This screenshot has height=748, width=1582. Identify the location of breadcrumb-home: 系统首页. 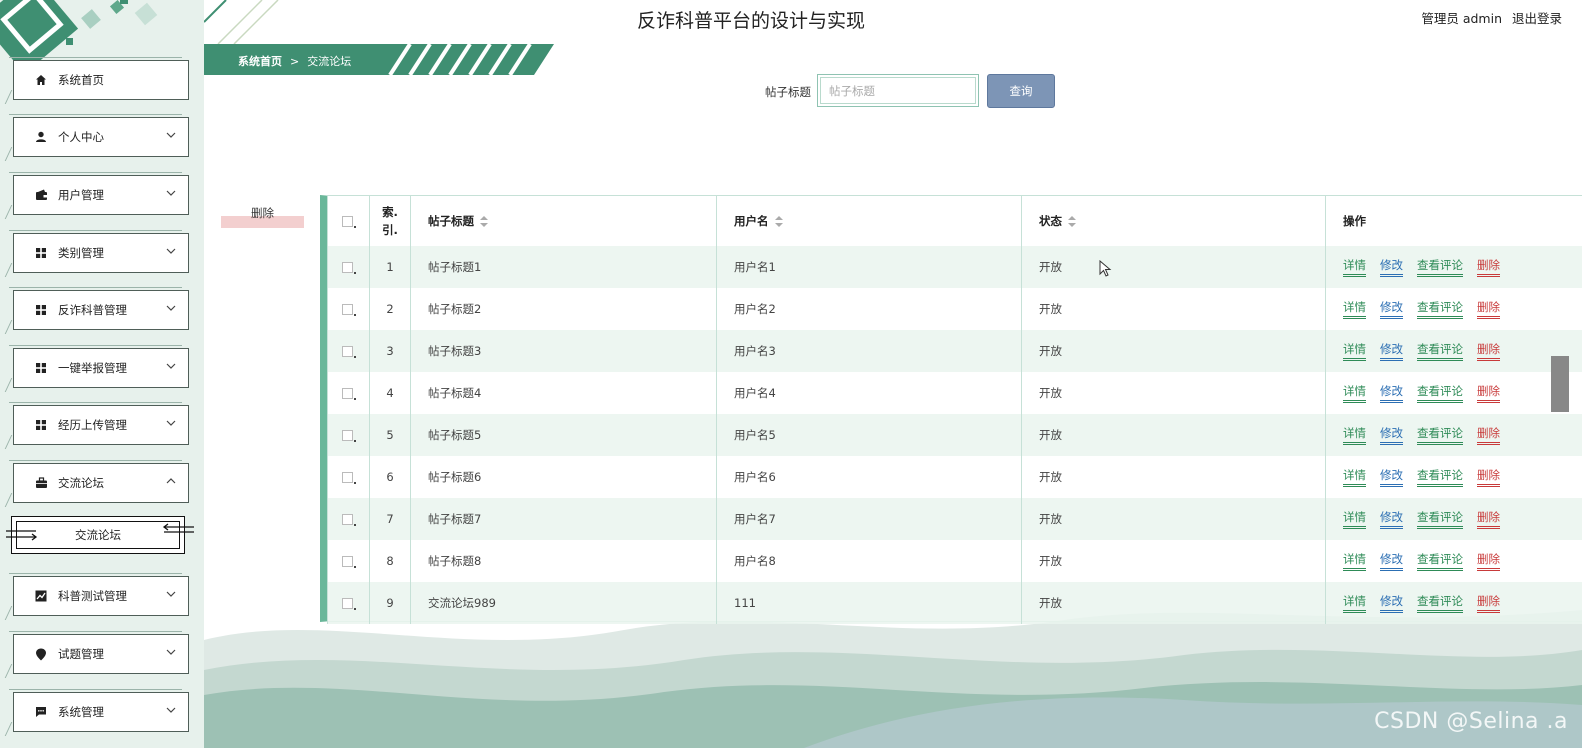
(260, 61).